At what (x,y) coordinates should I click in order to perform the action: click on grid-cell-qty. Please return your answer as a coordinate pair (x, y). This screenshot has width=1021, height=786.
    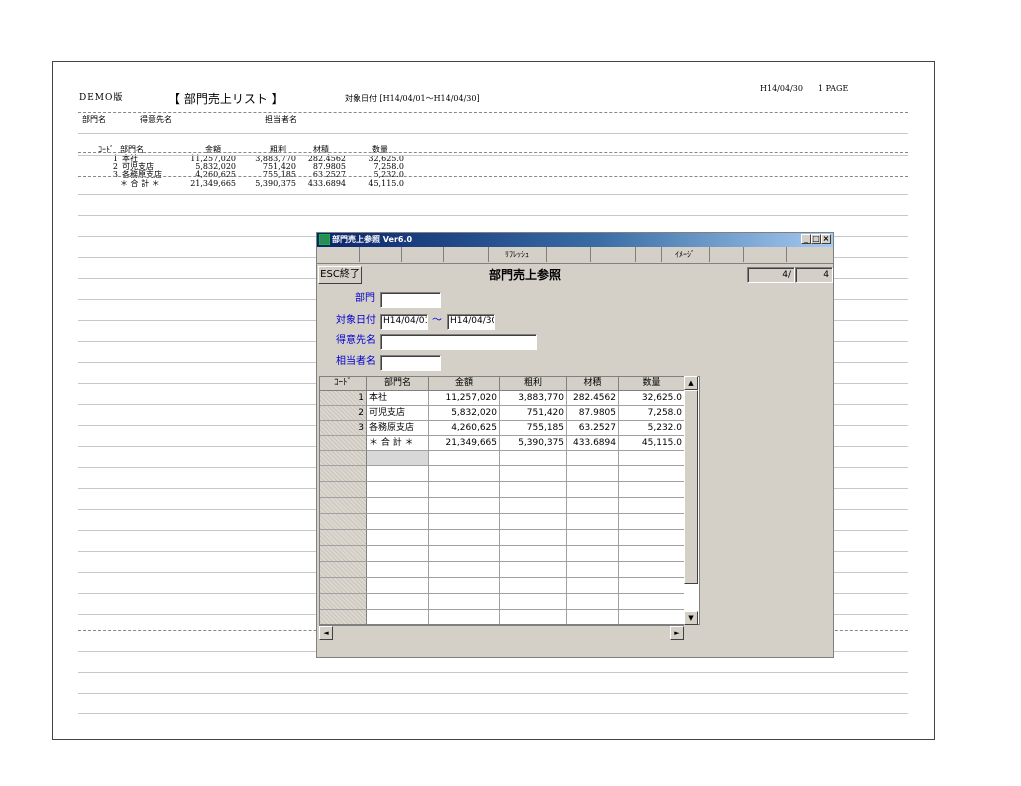
    Looking at the image, I should click on (652, 458).